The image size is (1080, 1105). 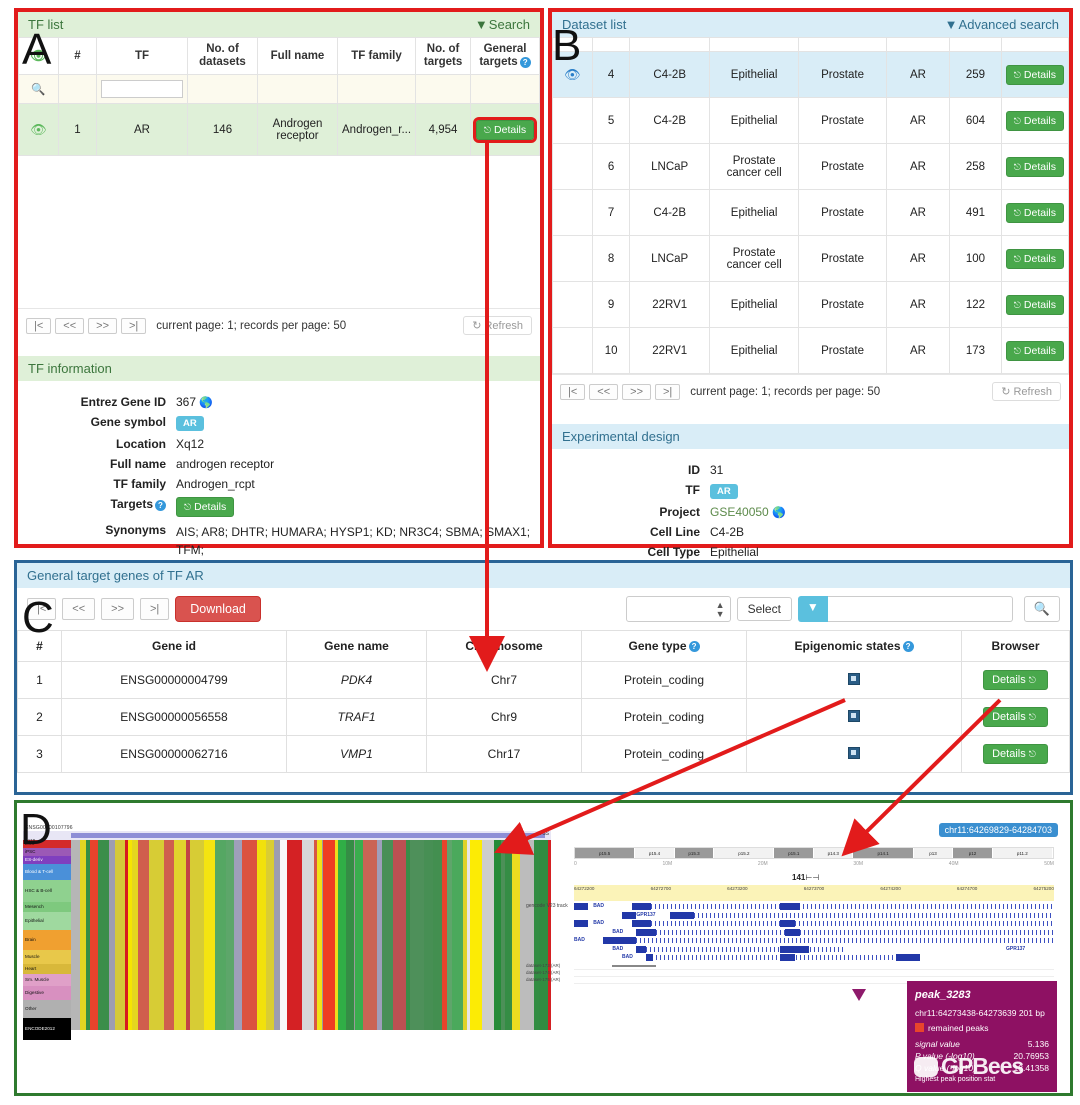 What do you see at coordinates (311, 935) in the screenshot?
I see `chromatin-state-heatmap` at bounding box center [311, 935].